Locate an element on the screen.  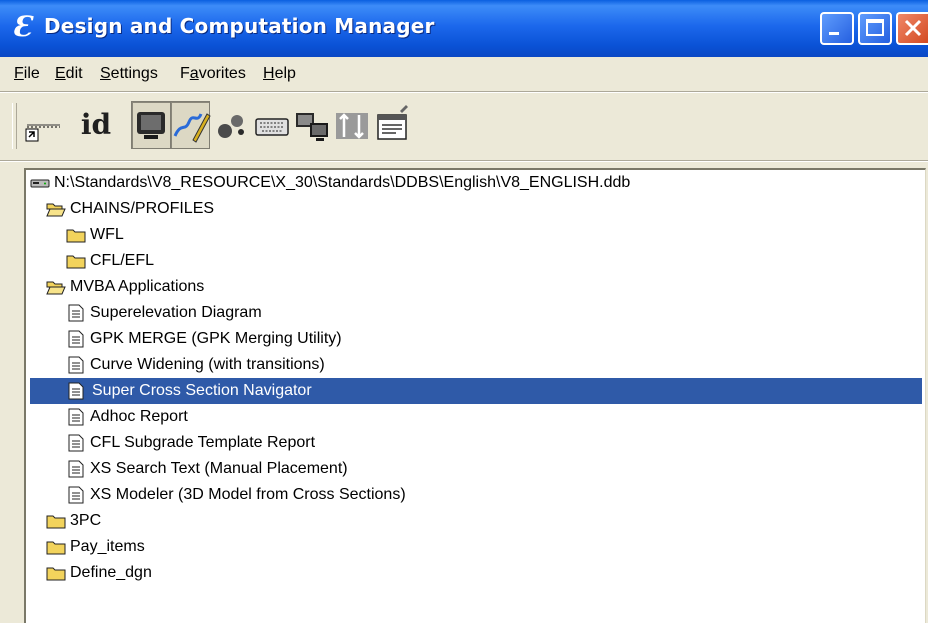
key-in-icon is located at coordinates (42, 133).